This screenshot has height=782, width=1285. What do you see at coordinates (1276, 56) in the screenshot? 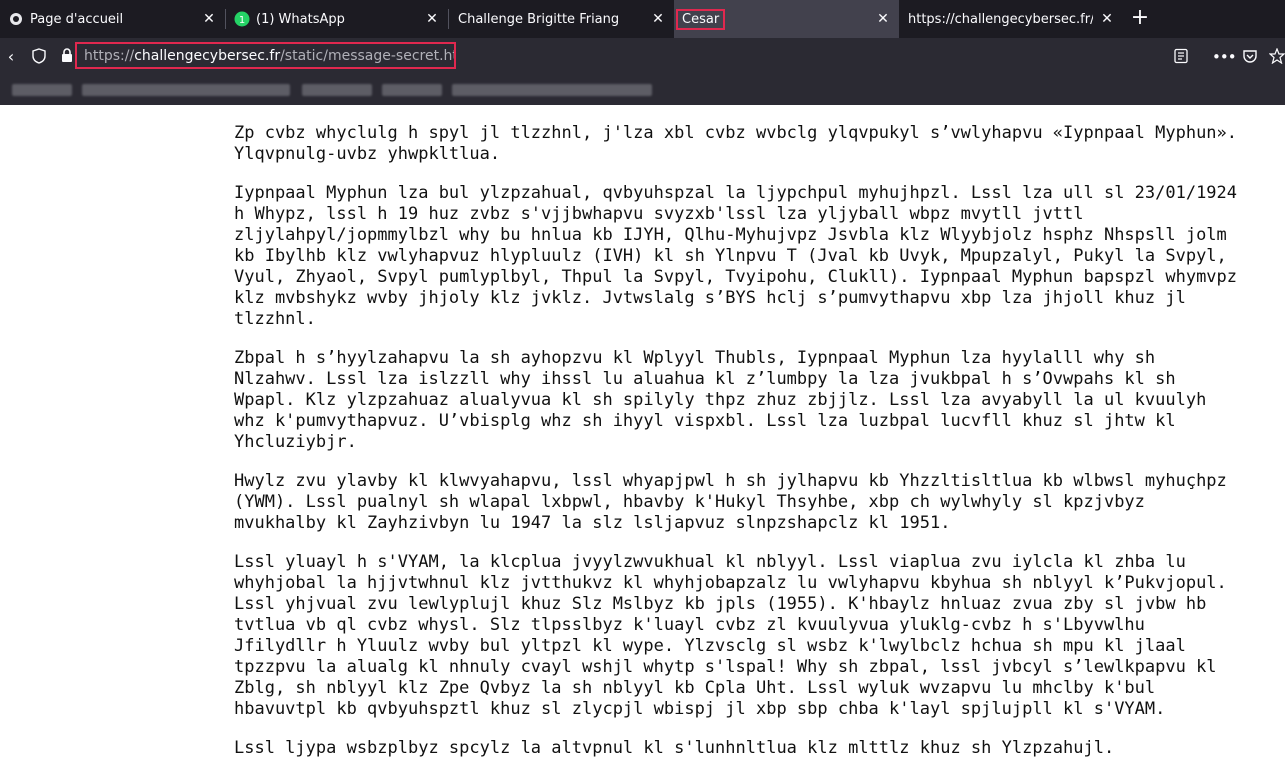
I see `star-icon` at bounding box center [1276, 56].